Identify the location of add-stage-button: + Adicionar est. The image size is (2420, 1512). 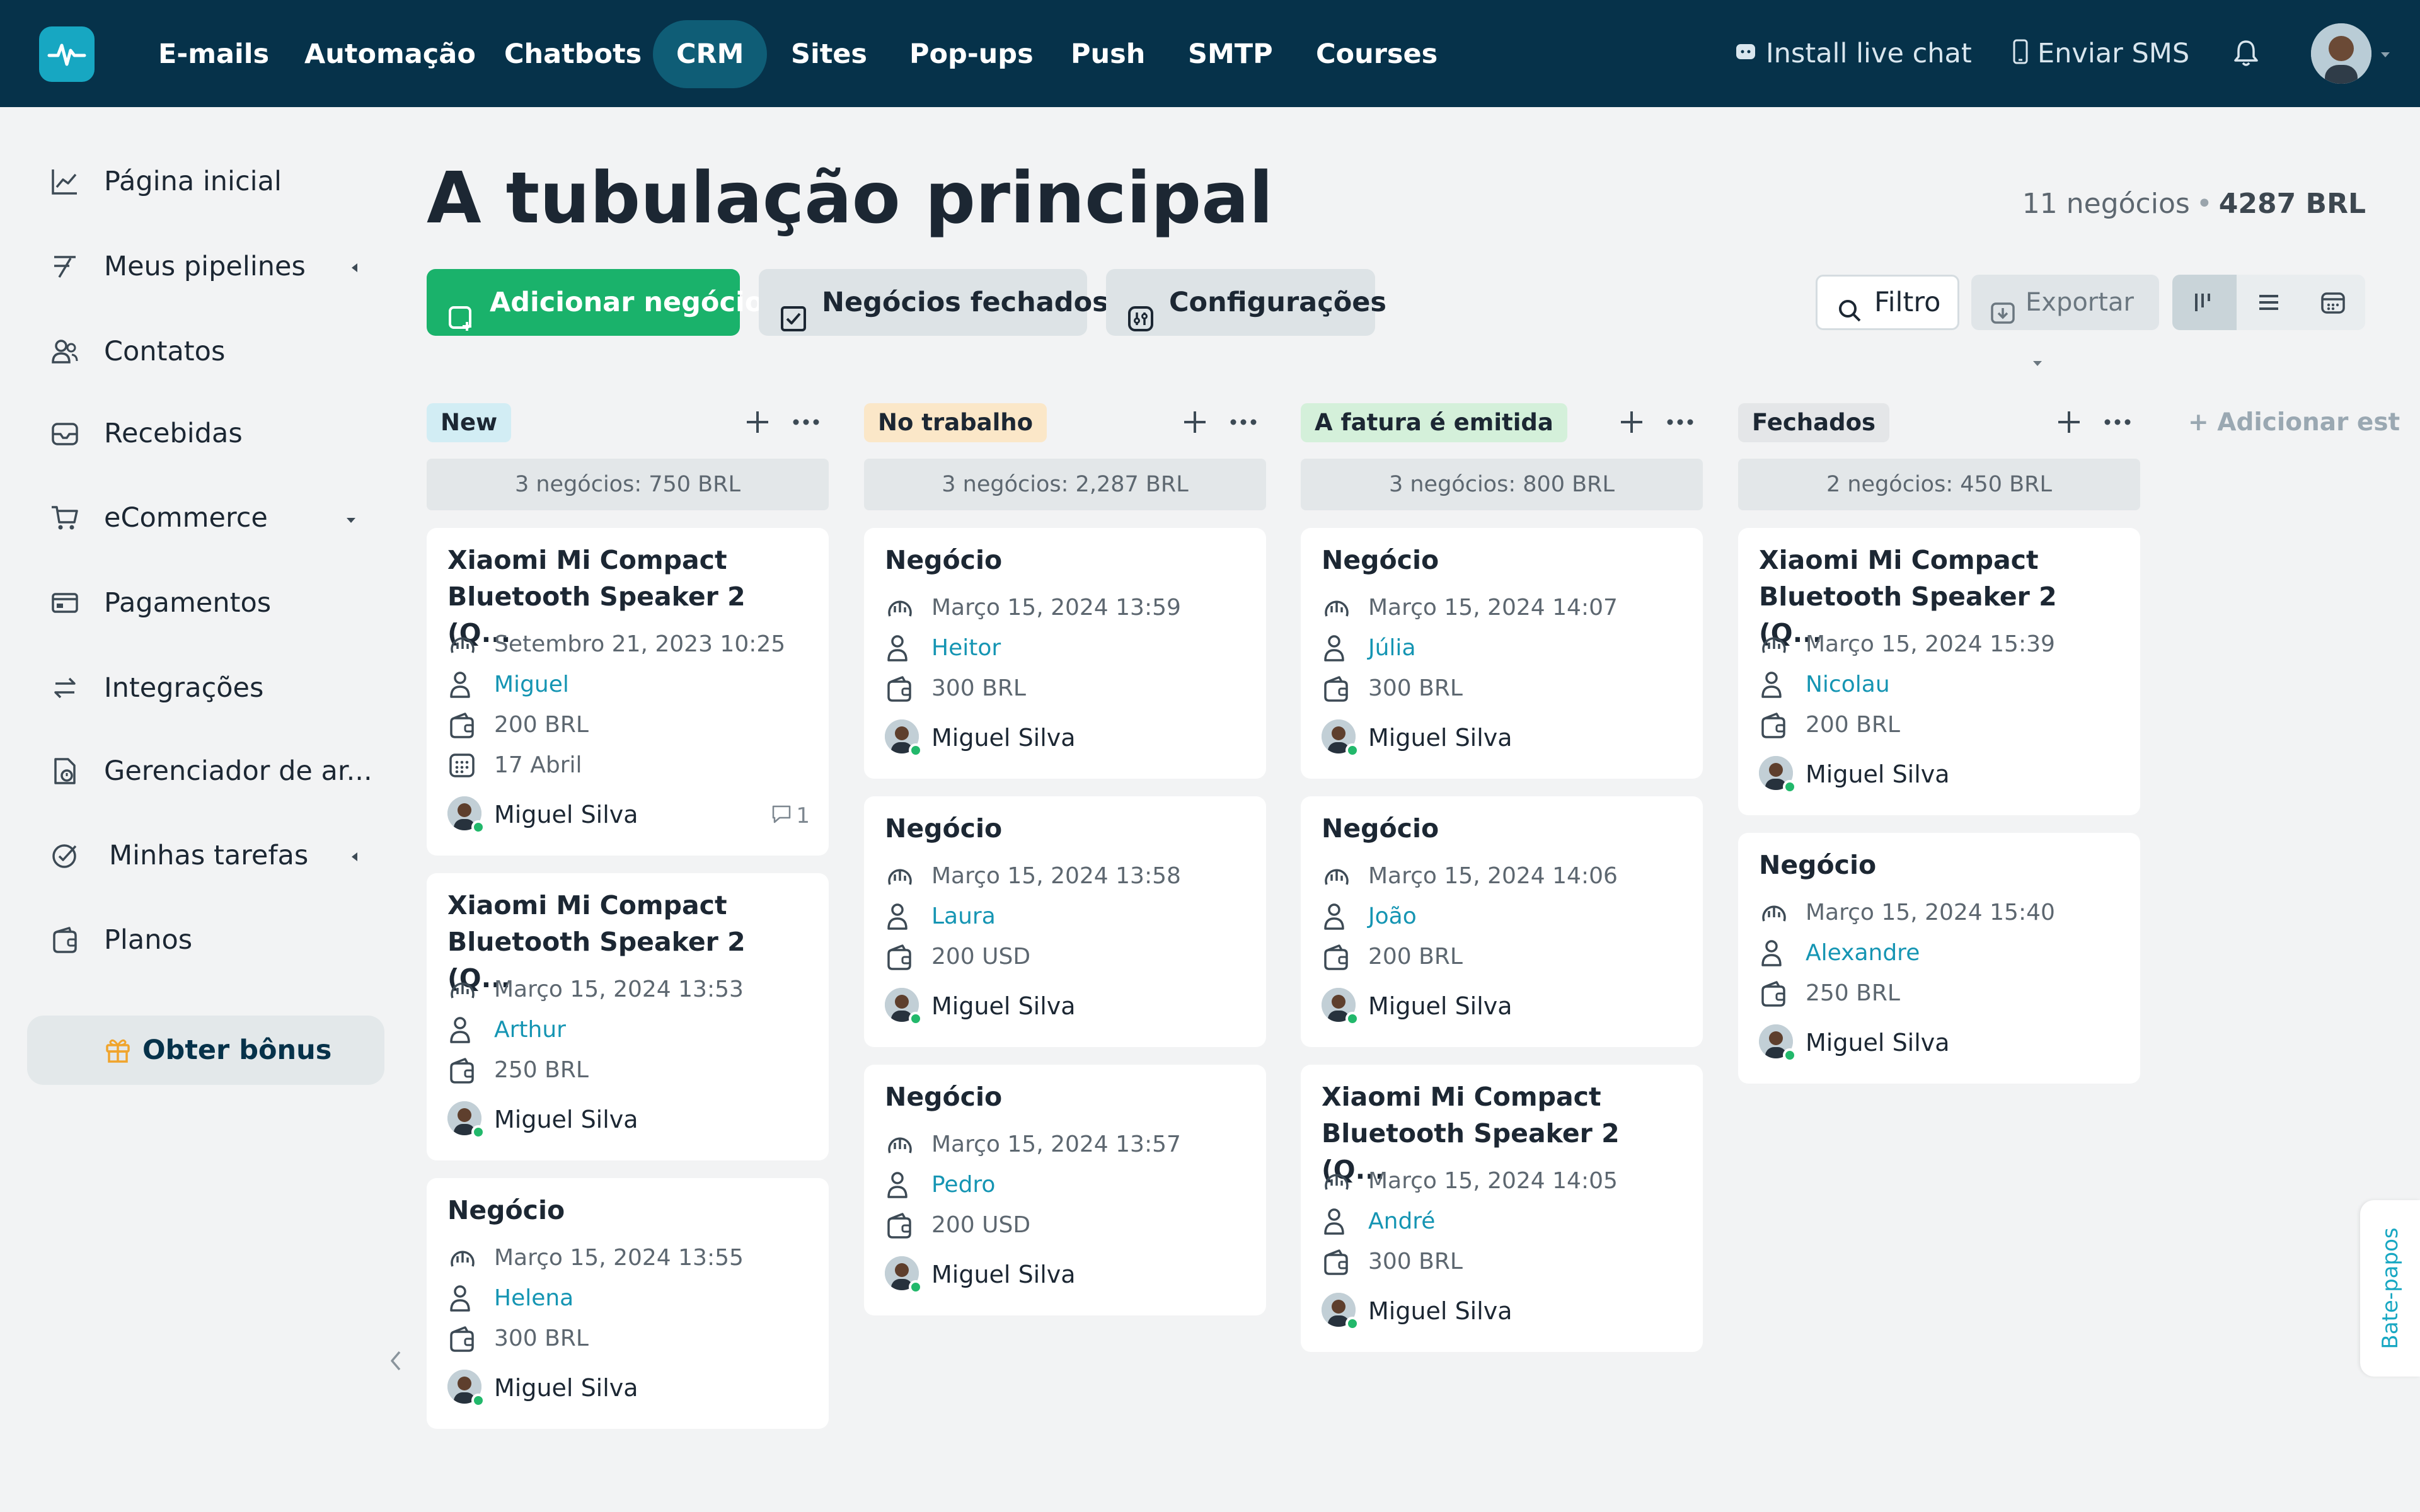
(2294, 422).